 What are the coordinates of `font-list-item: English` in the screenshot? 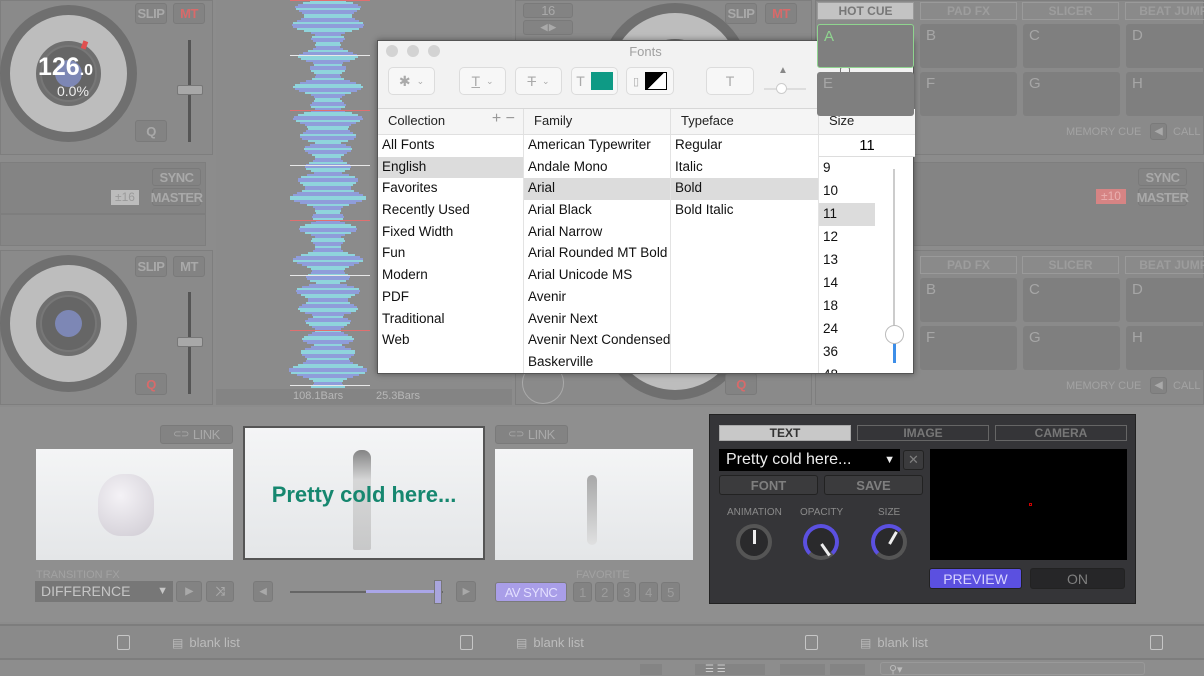 It's located at (450, 167).